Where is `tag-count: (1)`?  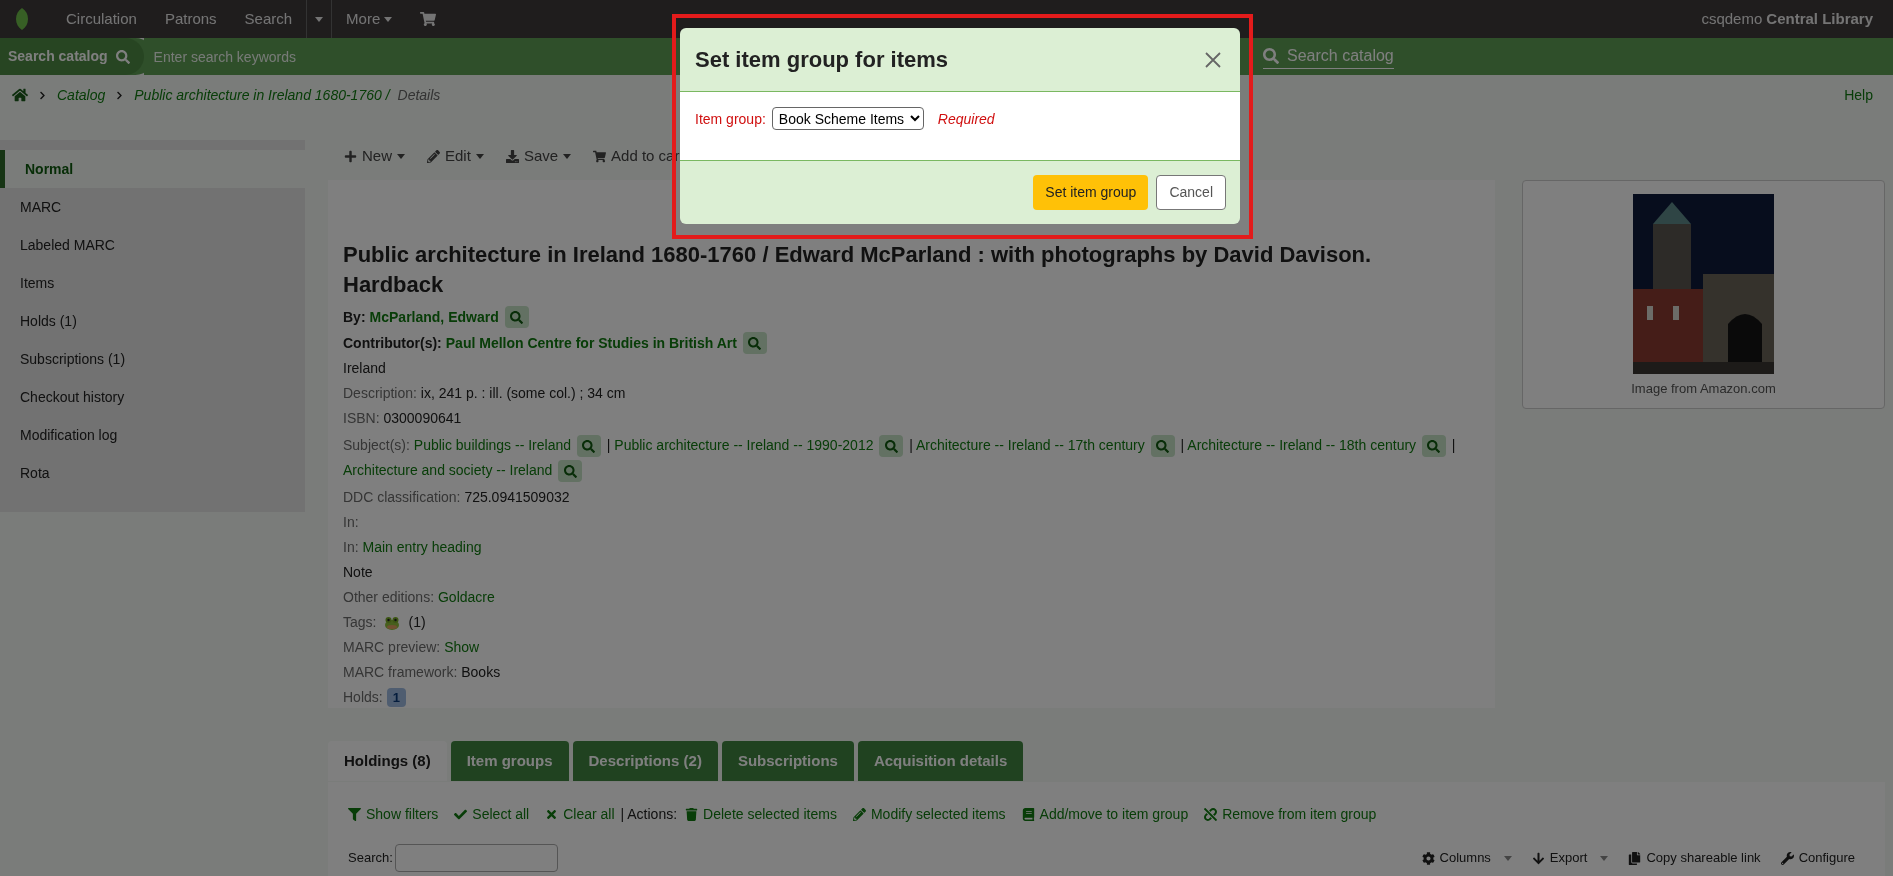 tag-count: (1) is located at coordinates (417, 622).